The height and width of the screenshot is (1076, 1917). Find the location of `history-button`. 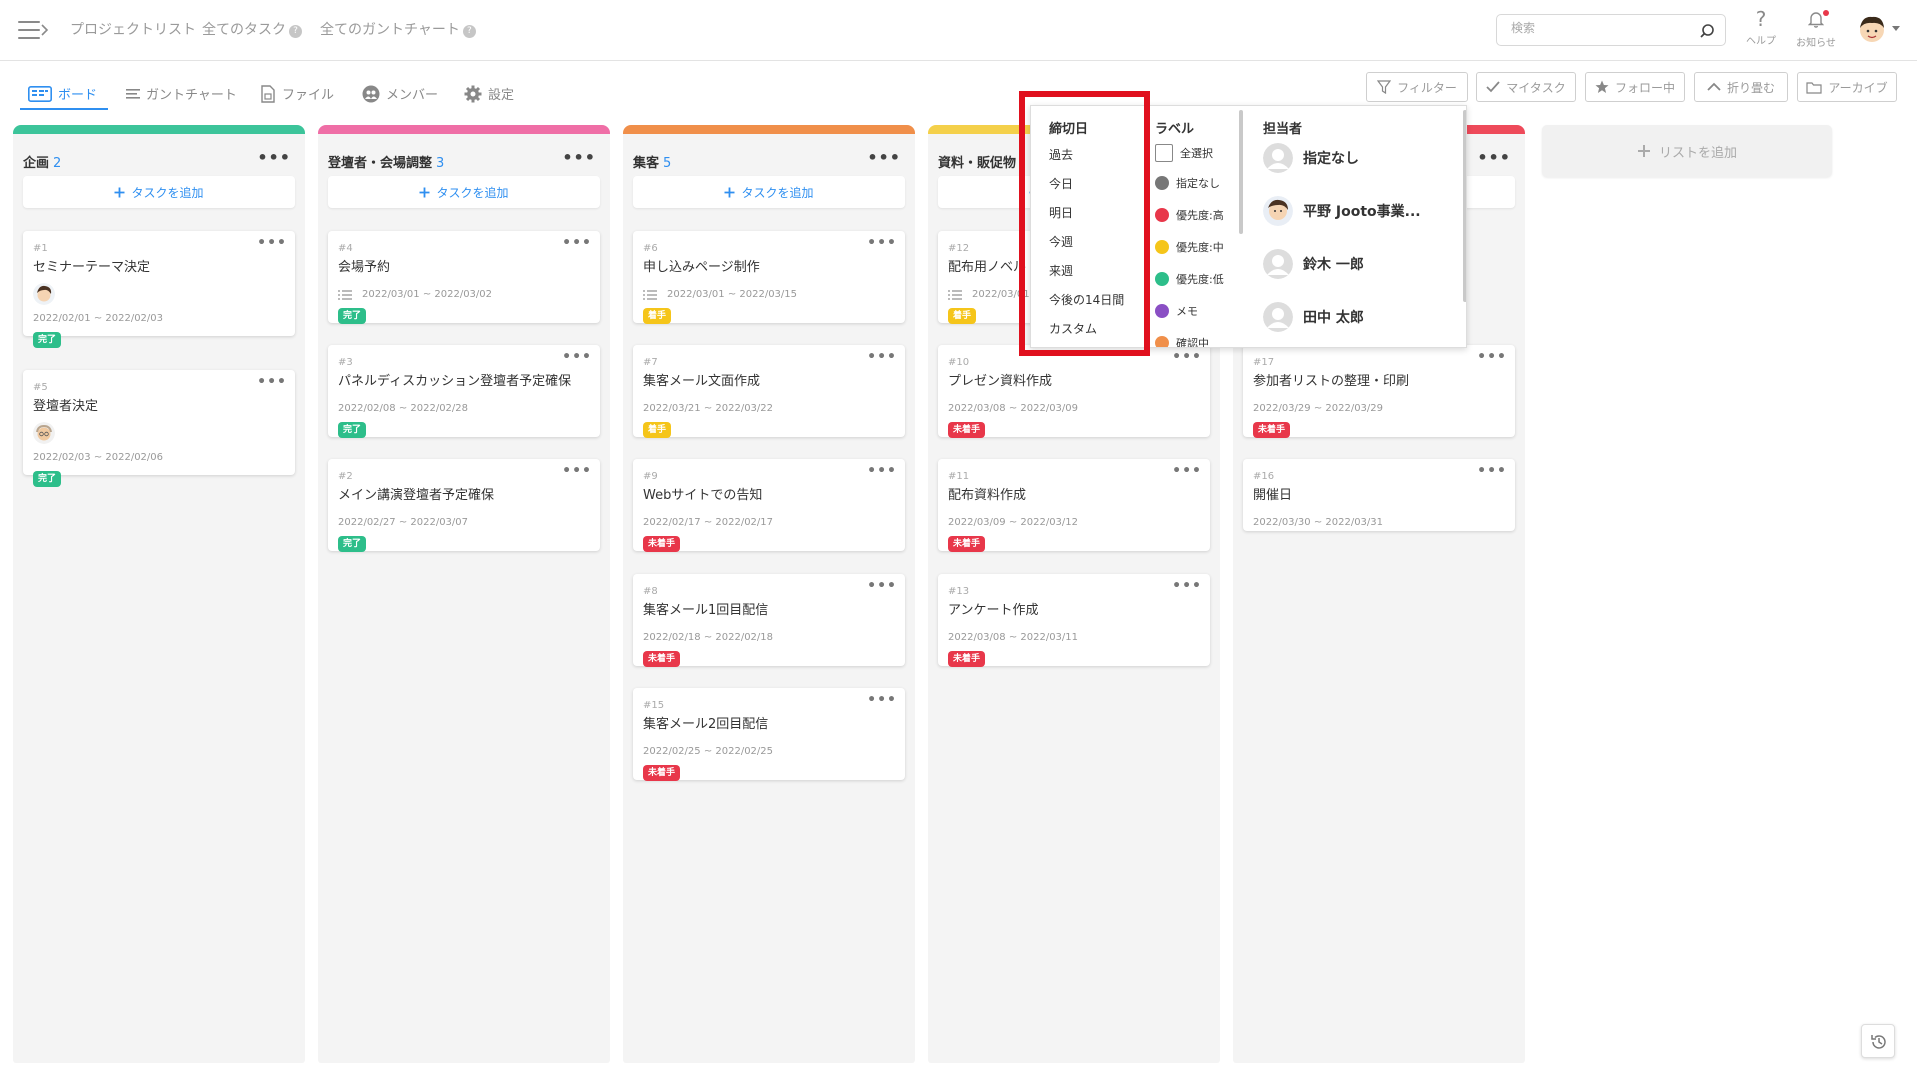

history-button is located at coordinates (1878, 1041).